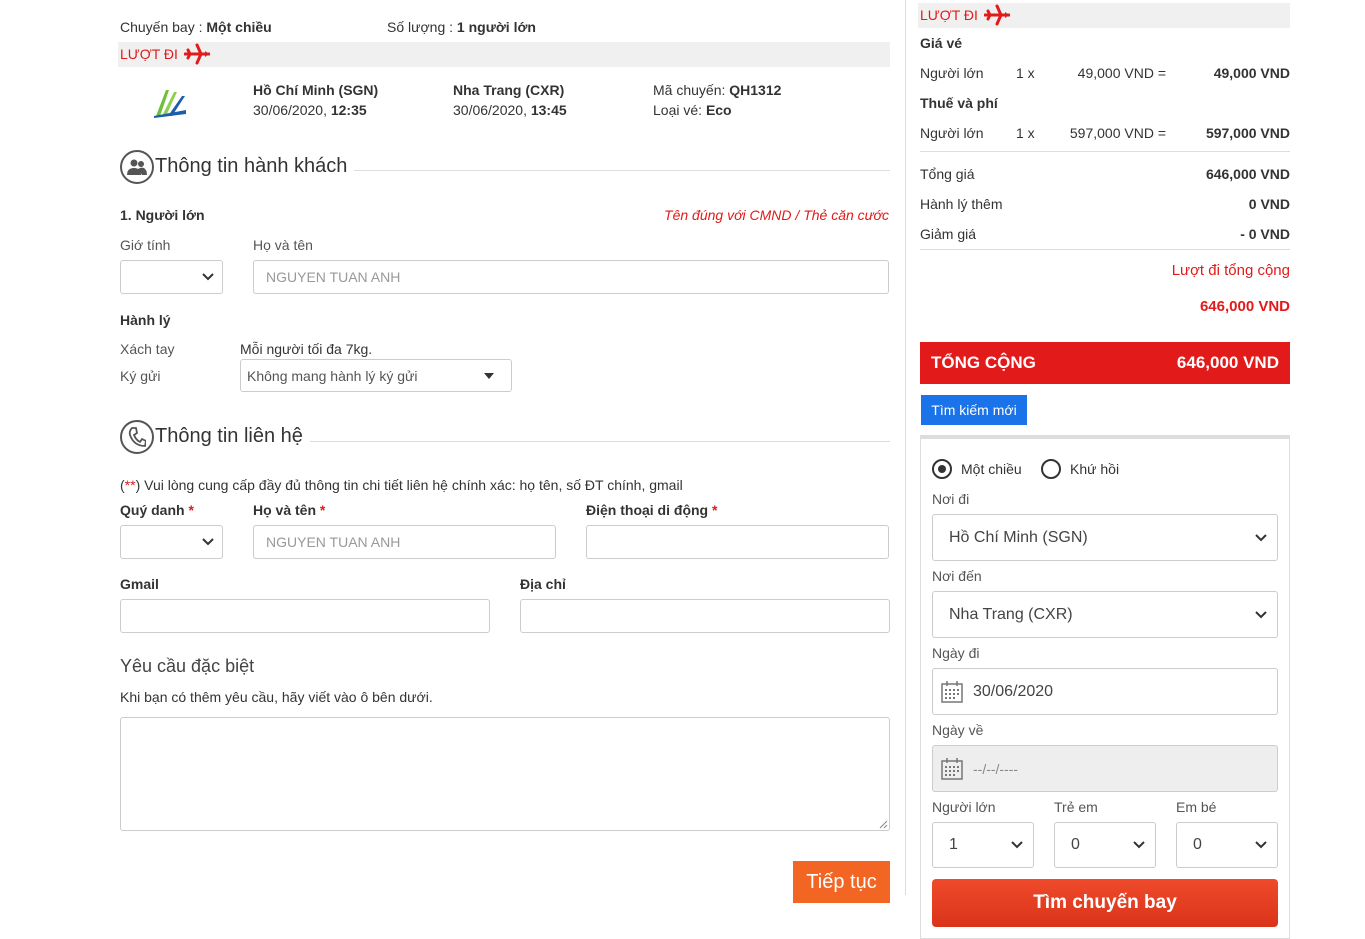  I want to click on airline-logo, so click(170, 102).